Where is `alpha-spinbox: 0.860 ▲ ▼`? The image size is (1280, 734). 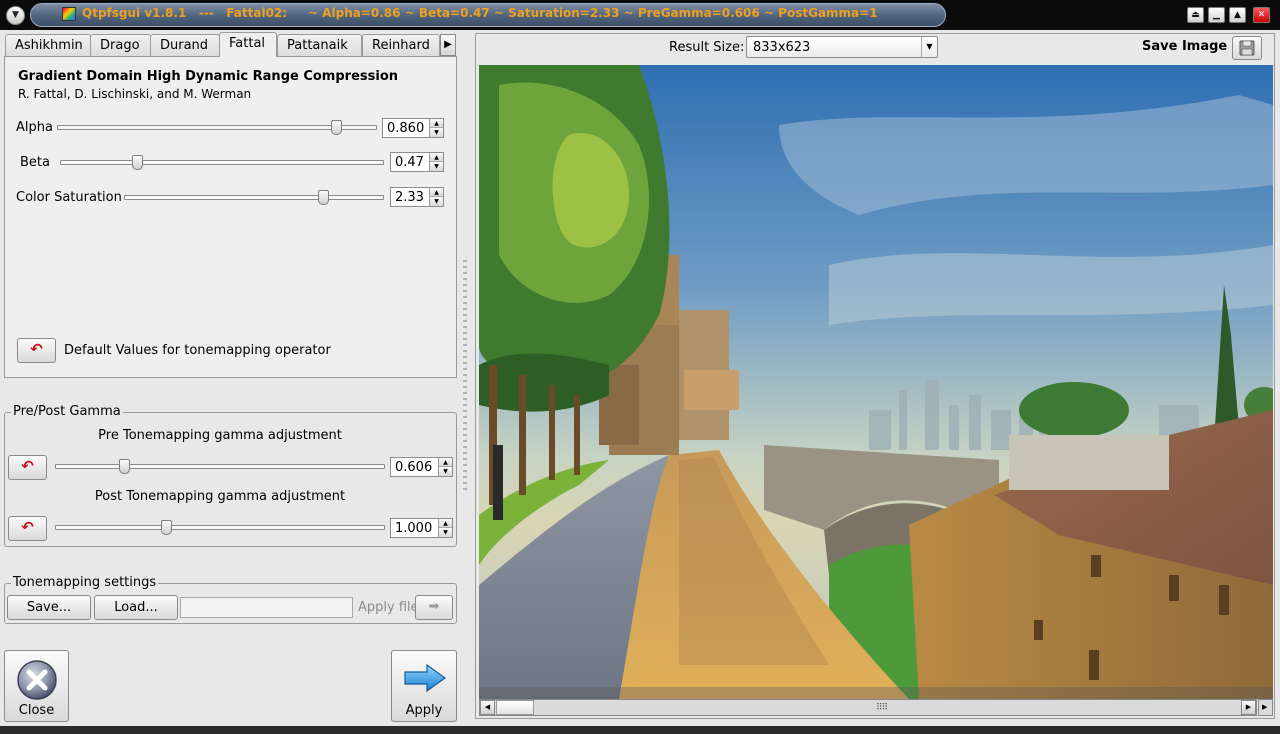
alpha-spinbox: 0.860 ▲ ▼ is located at coordinates (413, 128).